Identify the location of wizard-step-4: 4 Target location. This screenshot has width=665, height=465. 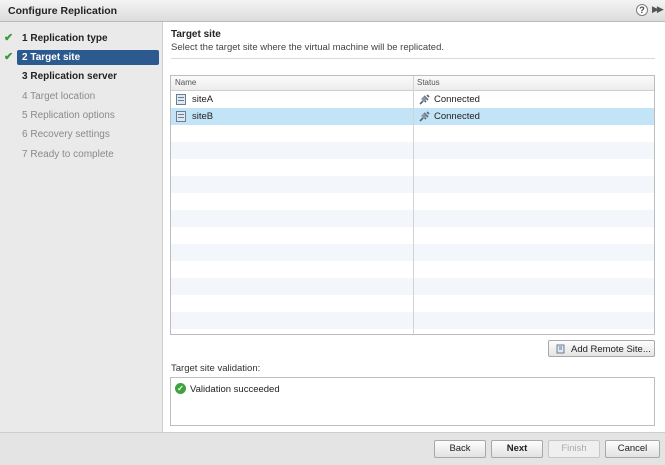
(88, 96).